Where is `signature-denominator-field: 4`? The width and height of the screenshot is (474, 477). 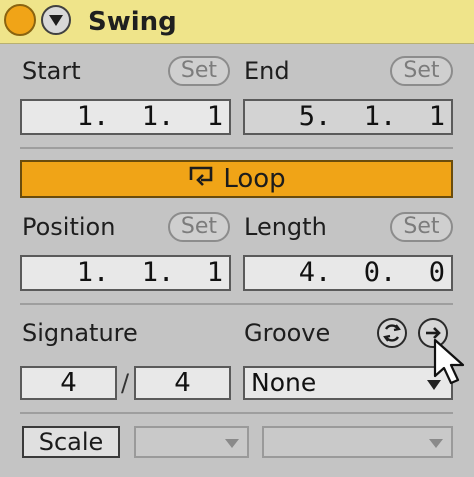 signature-denominator-field: 4 is located at coordinates (182, 383).